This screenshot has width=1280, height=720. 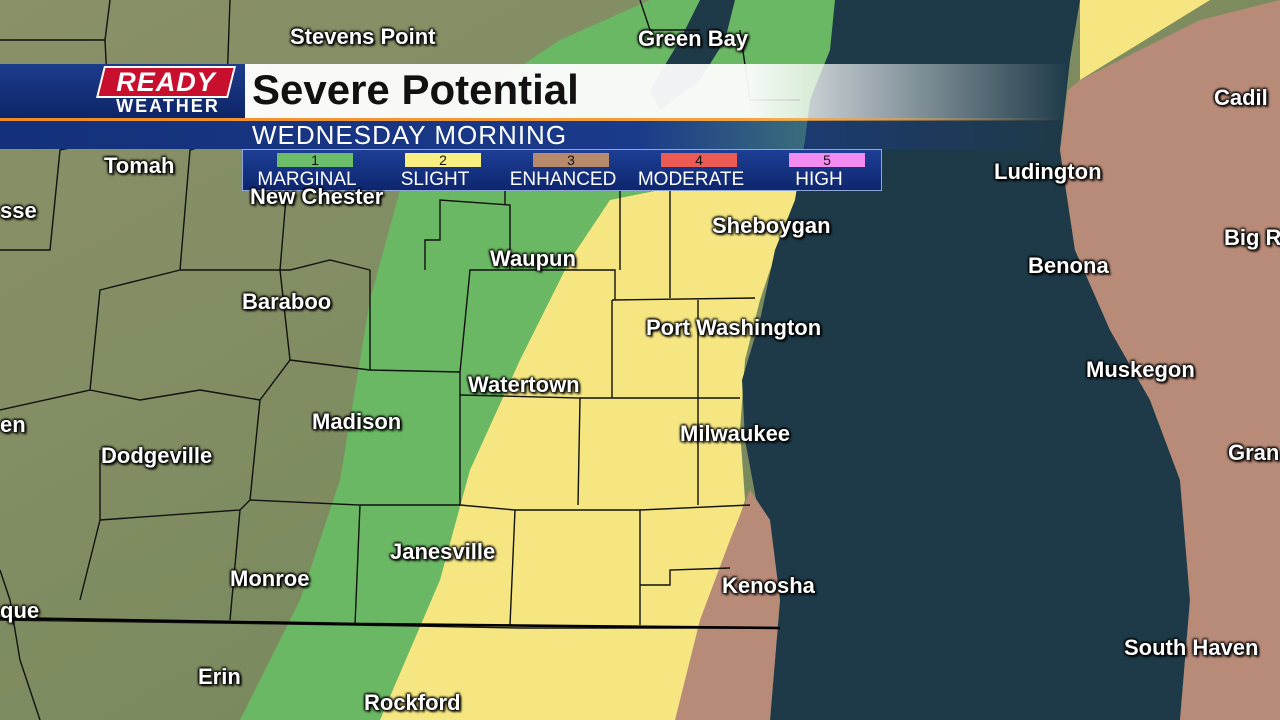 I want to click on city-label-port-washington: Port Washington, so click(x=734, y=327).